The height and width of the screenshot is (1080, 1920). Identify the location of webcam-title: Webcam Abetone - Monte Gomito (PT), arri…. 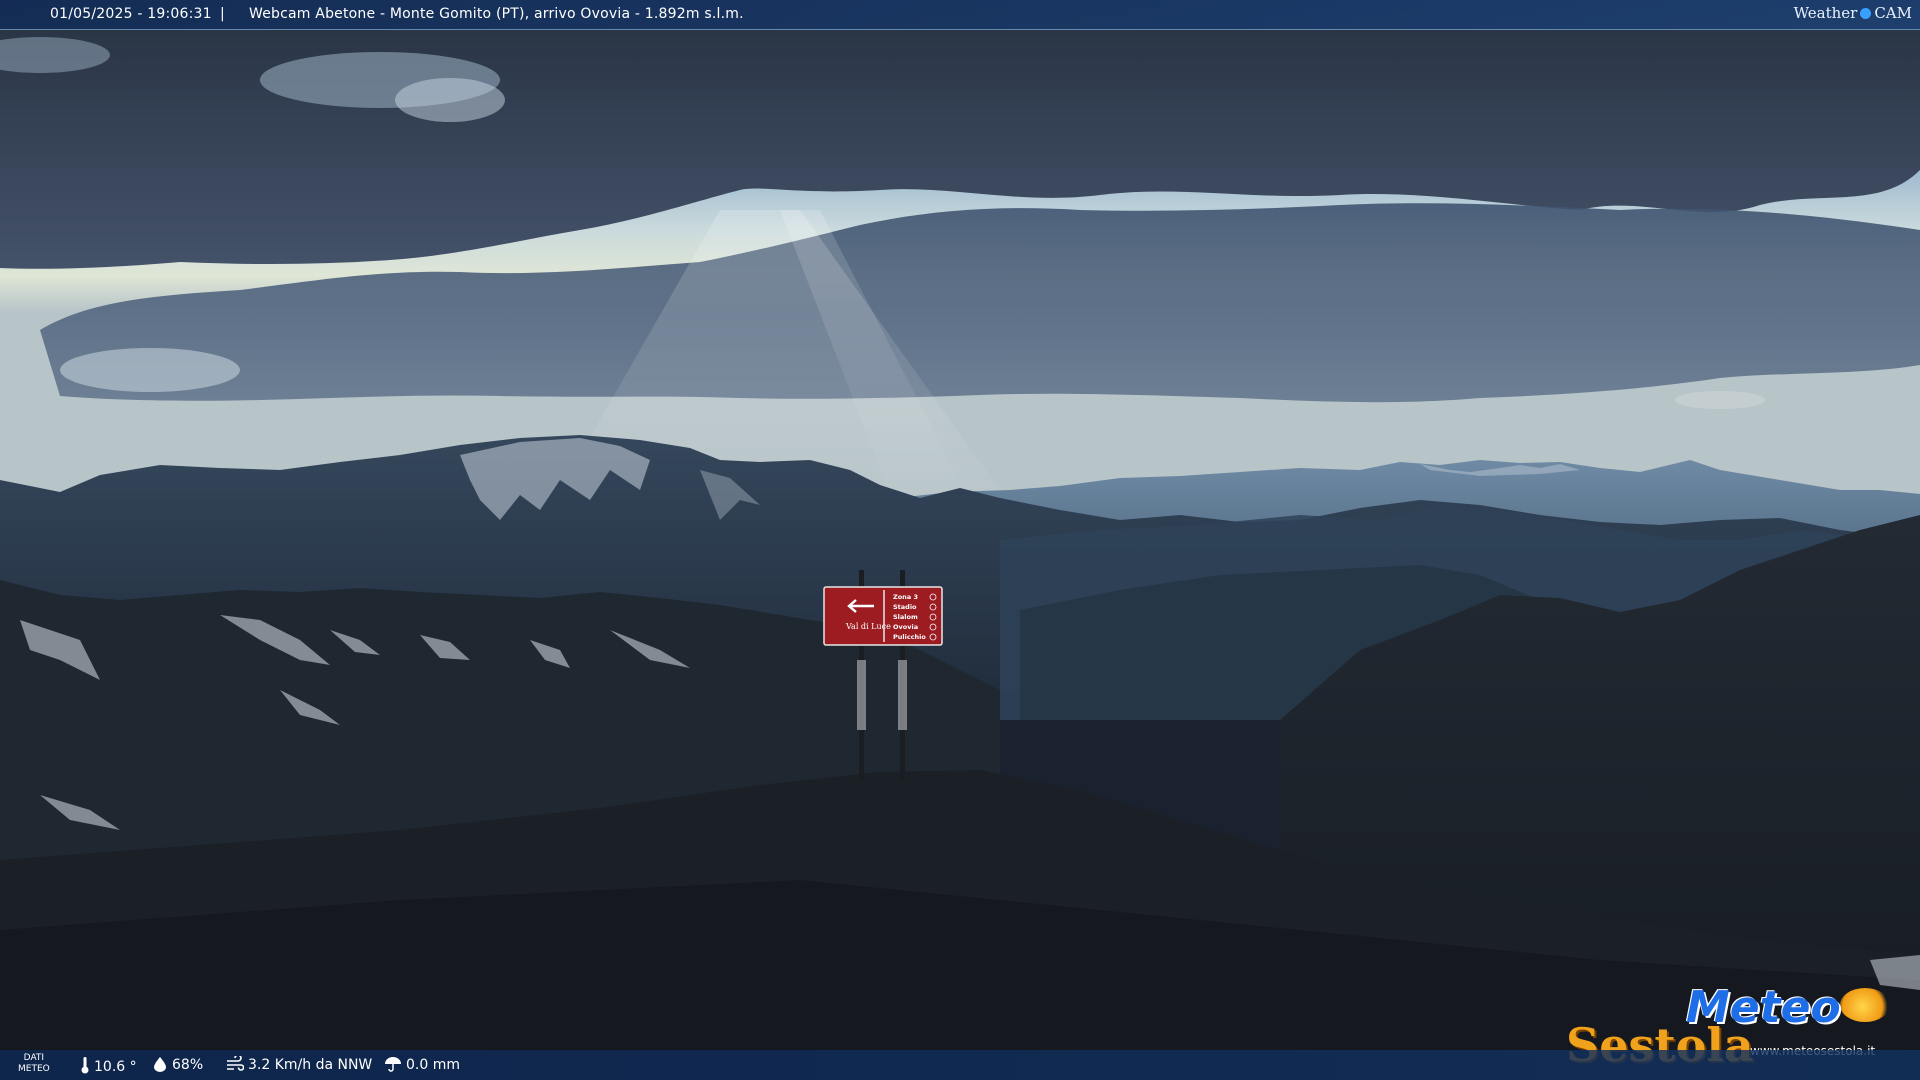
(496, 14).